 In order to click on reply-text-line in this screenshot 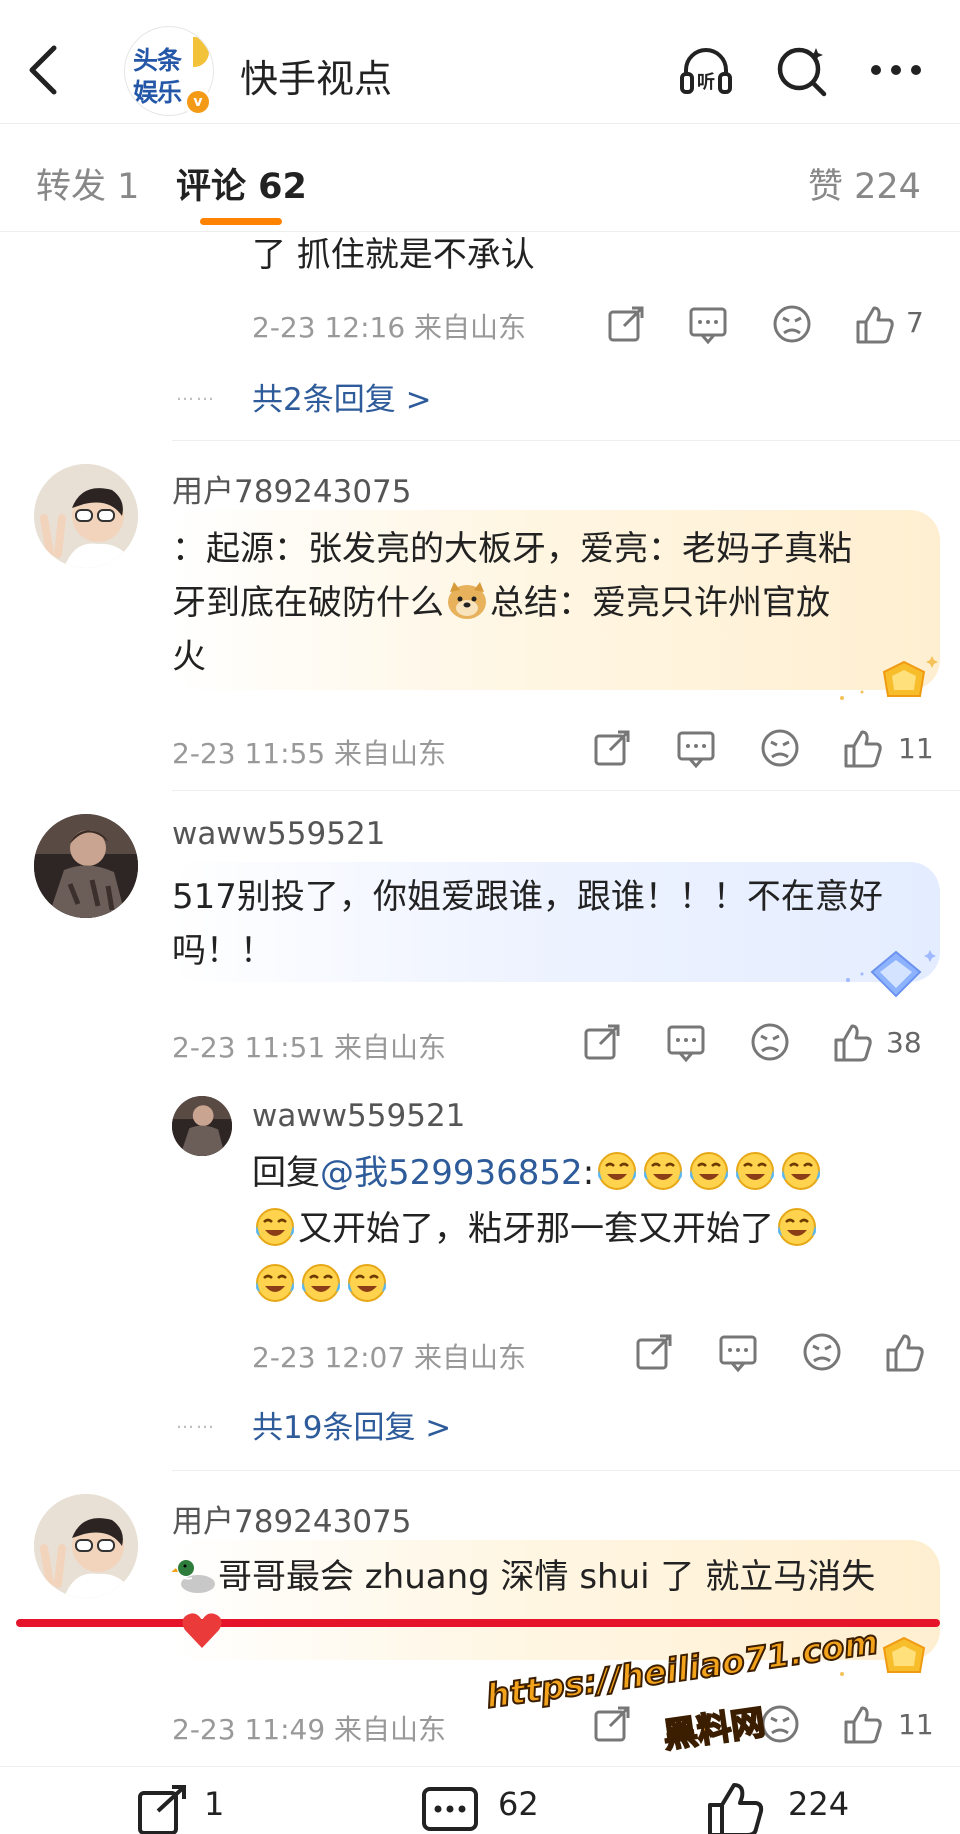, I will do `click(321, 1285)`.